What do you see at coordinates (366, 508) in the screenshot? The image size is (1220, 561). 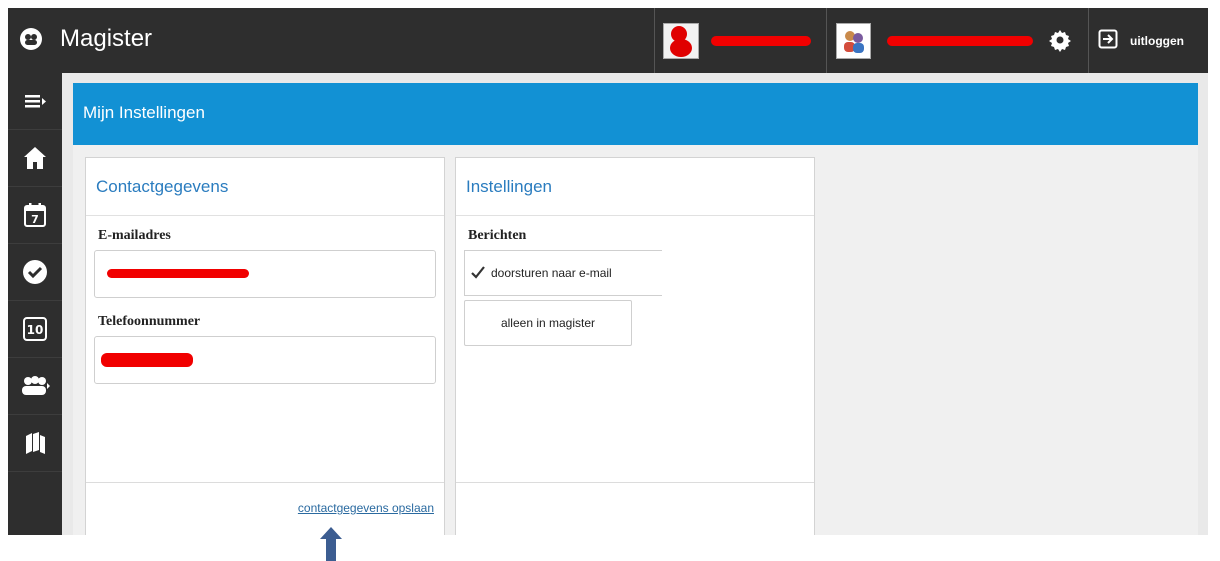 I see `save-contact-link: contactgegevens opslaan` at bounding box center [366, 508].